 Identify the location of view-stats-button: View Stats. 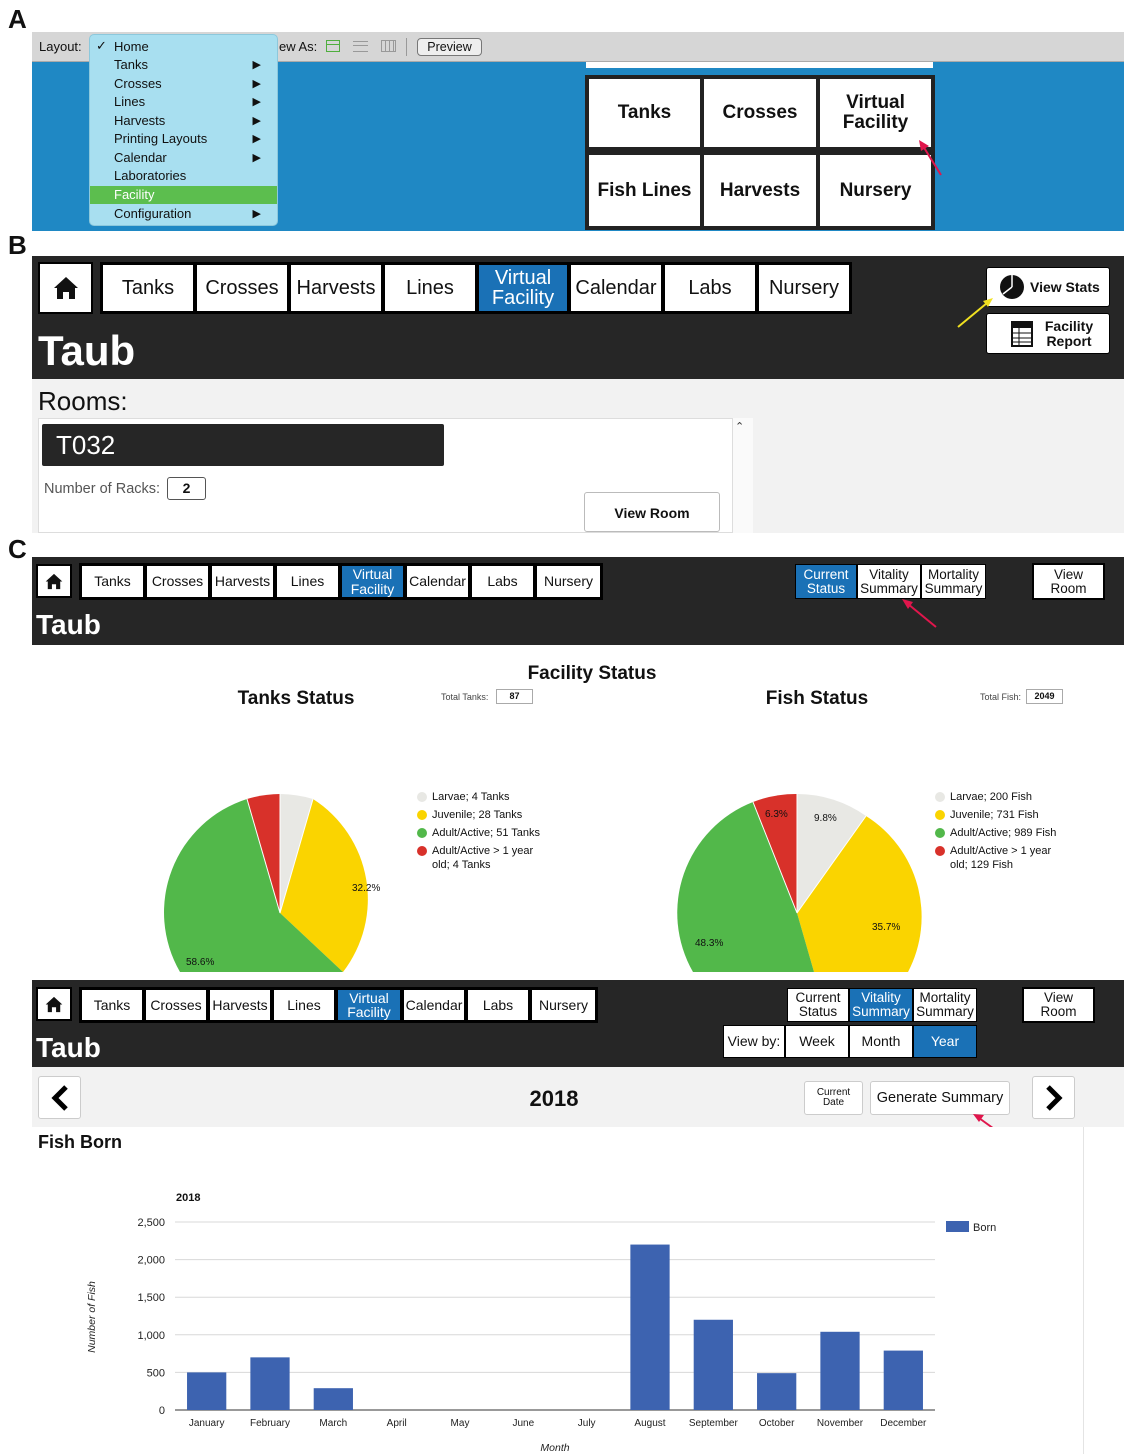
(1048, 287).